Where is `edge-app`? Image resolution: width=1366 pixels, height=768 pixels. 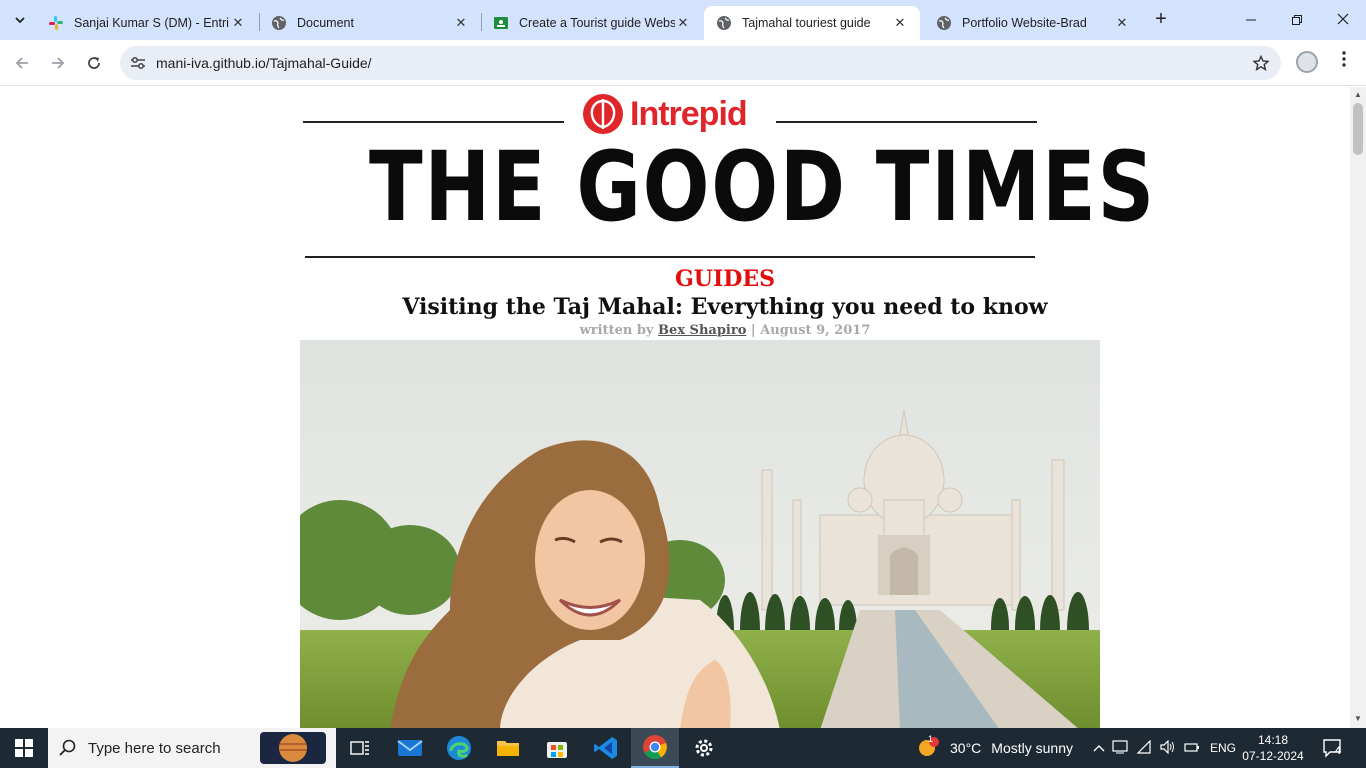
edge-app is located at coordinates (459, 748).